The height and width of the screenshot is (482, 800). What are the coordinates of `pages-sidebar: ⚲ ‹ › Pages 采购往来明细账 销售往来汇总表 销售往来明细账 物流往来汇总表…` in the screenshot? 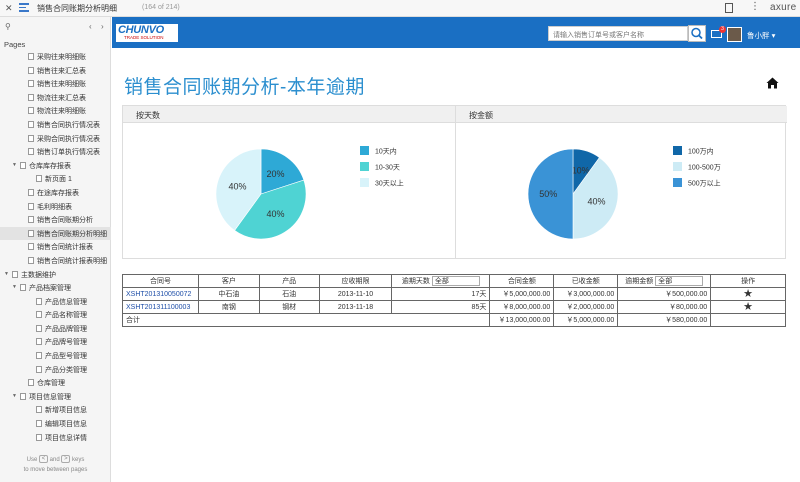 It's located at (55, 249).